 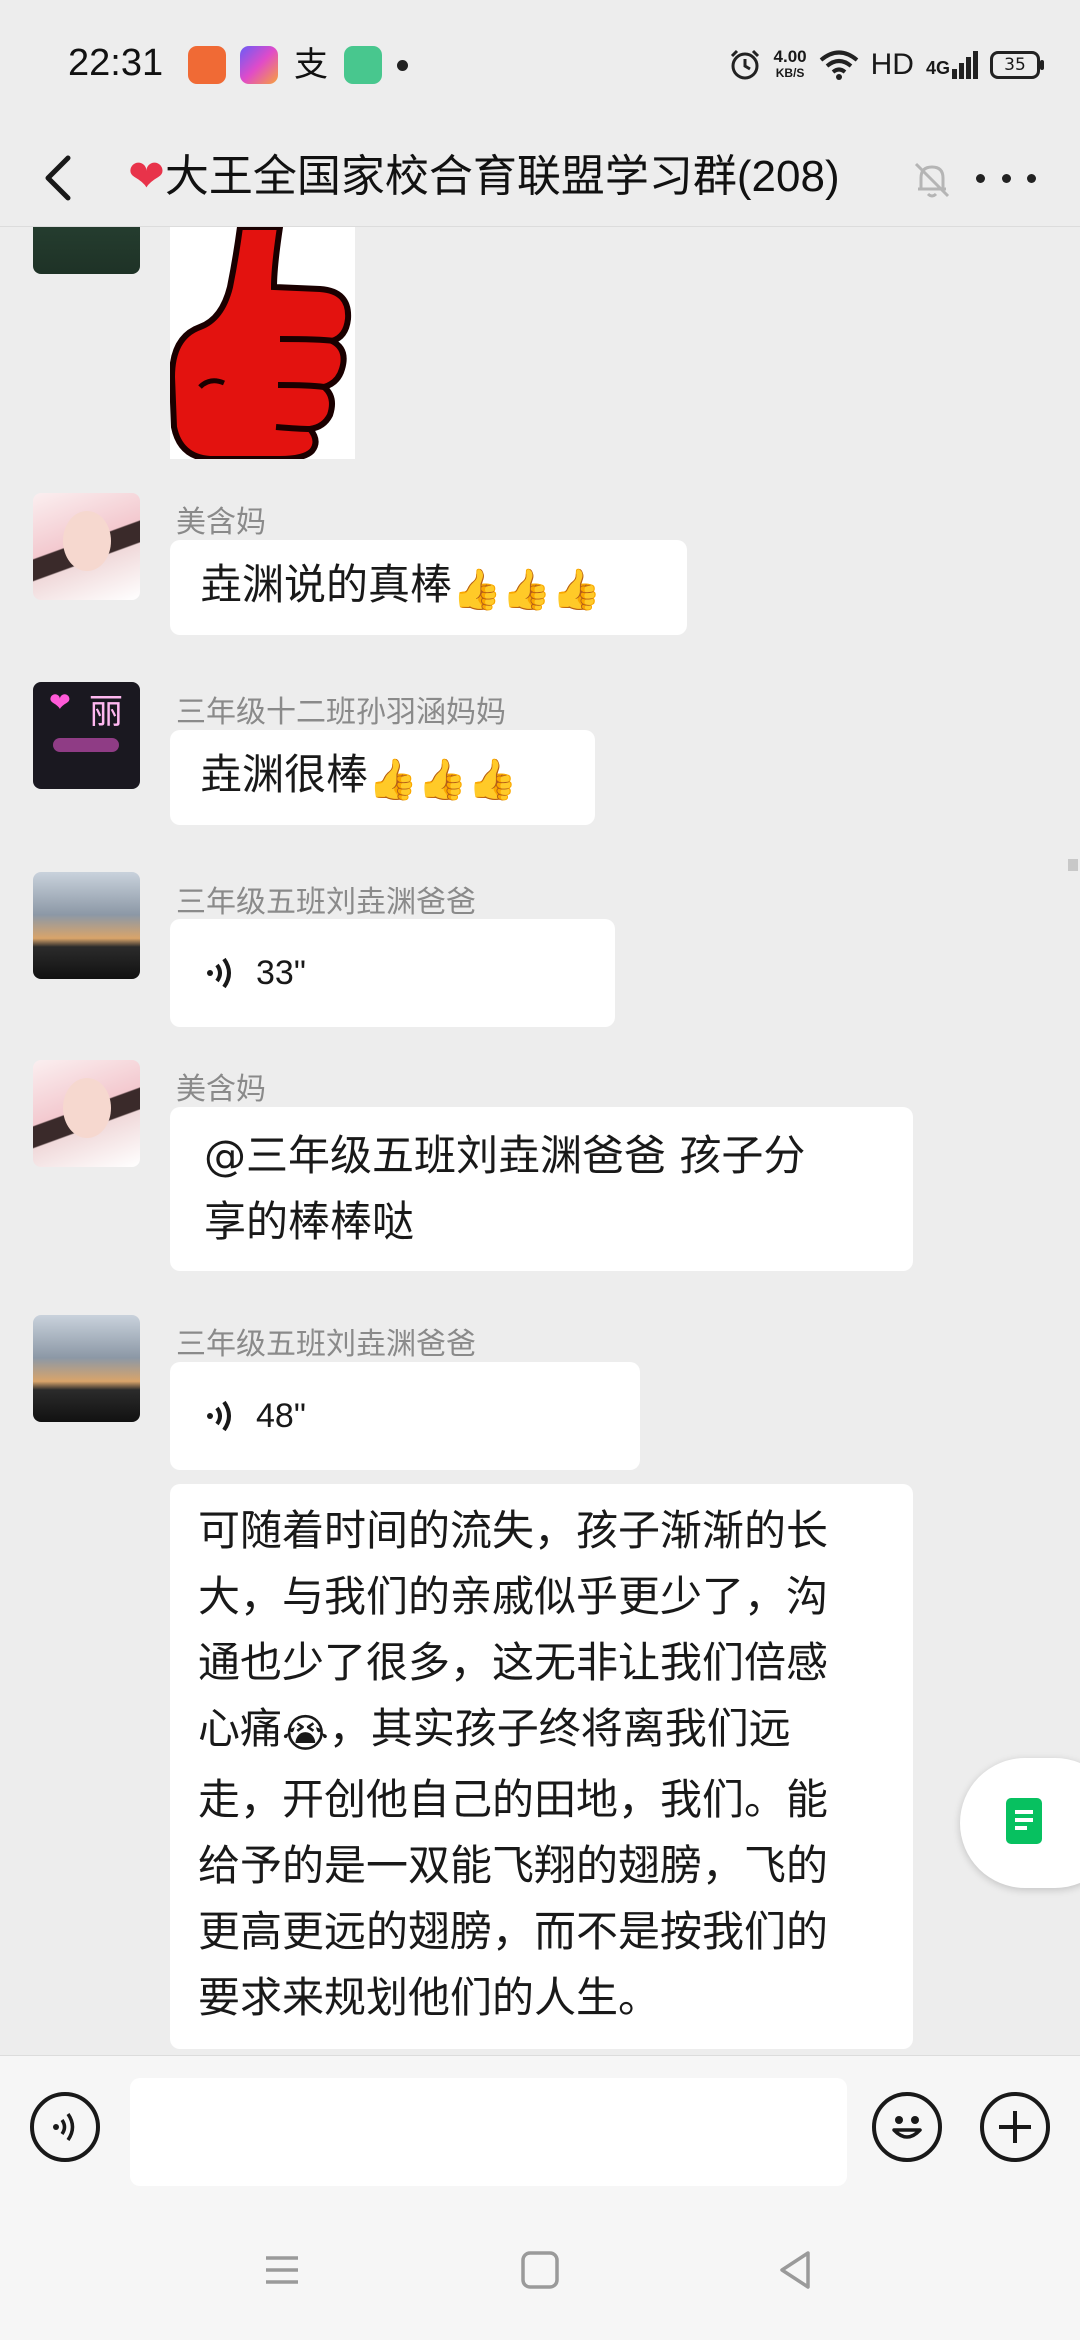 I want to click on message-text-line: 通也少了很多，这无非让我们倍感, so click(x=513, y=1662).